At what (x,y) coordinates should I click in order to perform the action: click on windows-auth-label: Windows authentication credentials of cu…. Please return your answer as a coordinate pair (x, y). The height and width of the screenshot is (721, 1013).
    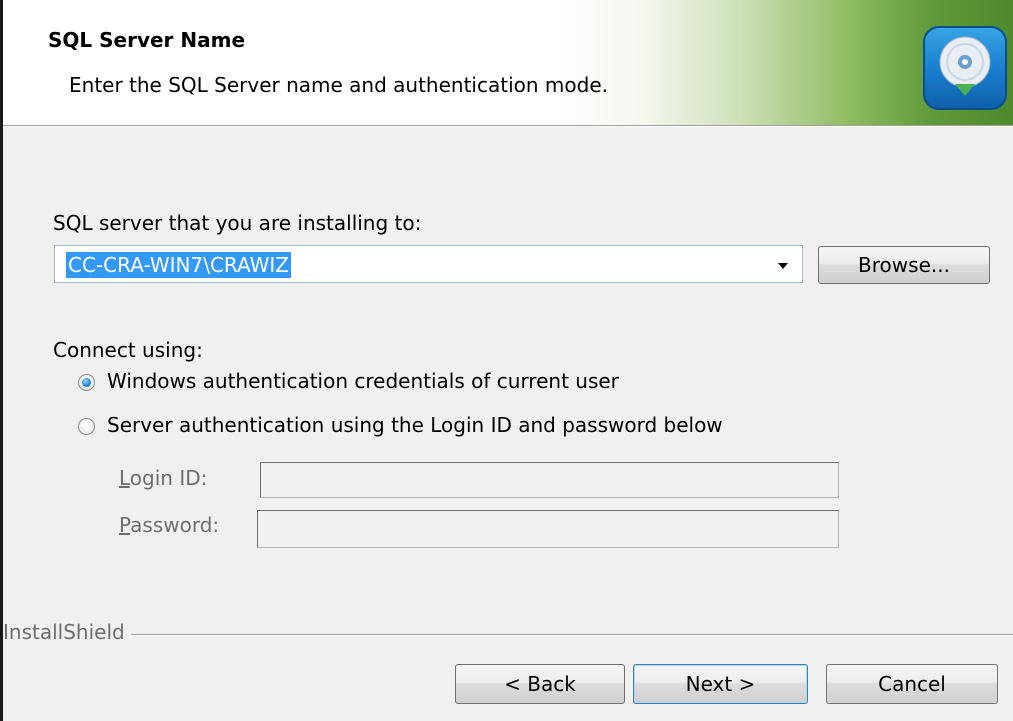
    Looking at the image, I should click on (363, 381).